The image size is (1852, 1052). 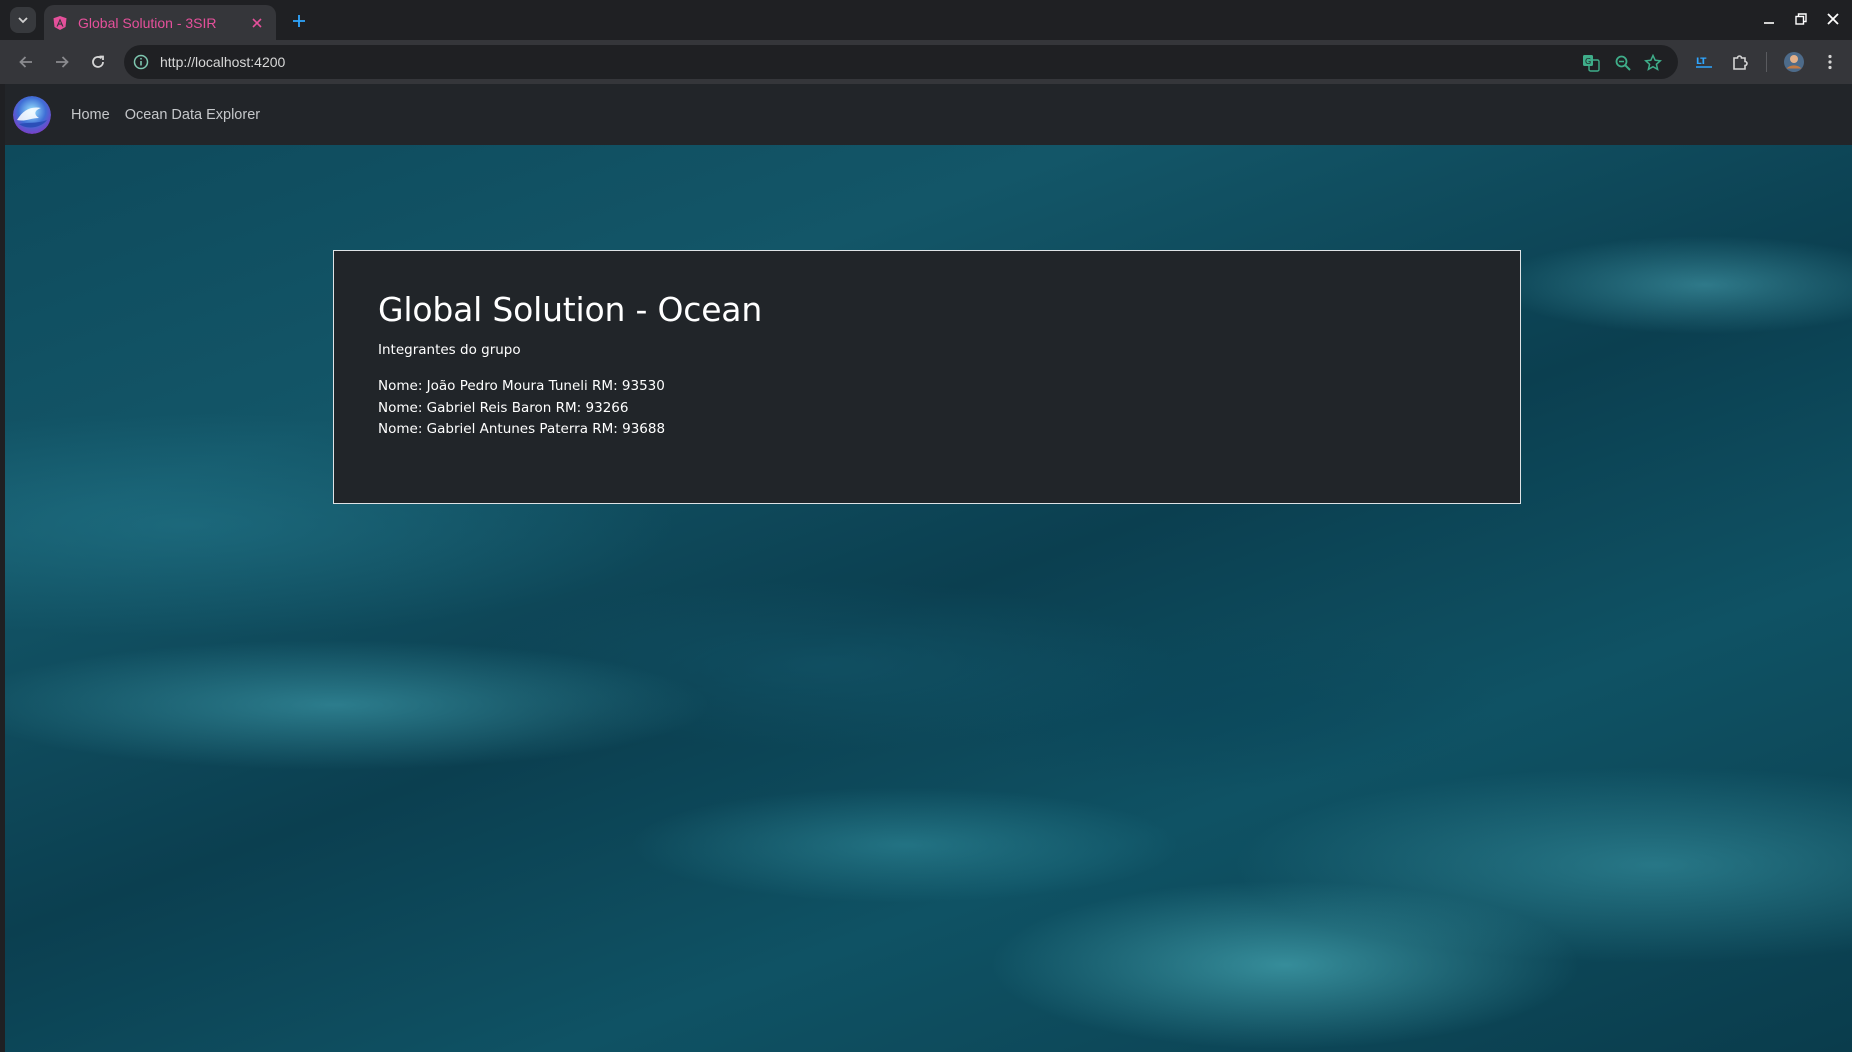 I want to click on profile-avatar, so click(x=1794, y=62).